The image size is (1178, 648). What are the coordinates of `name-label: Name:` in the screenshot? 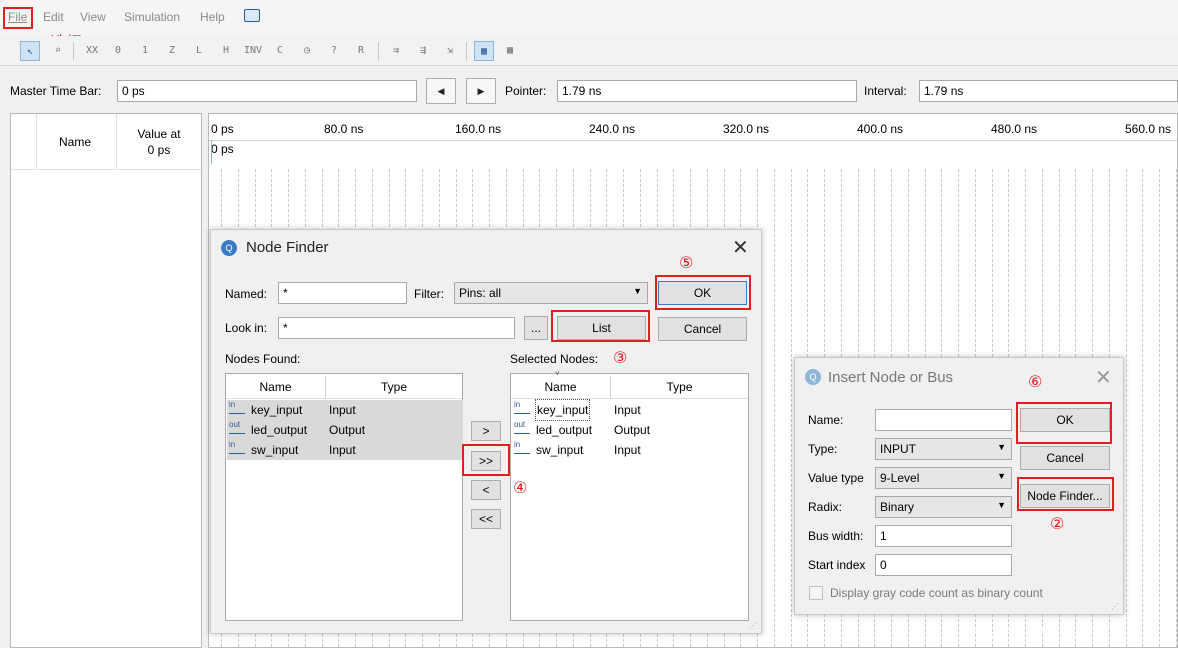 It's located at (826, 420).